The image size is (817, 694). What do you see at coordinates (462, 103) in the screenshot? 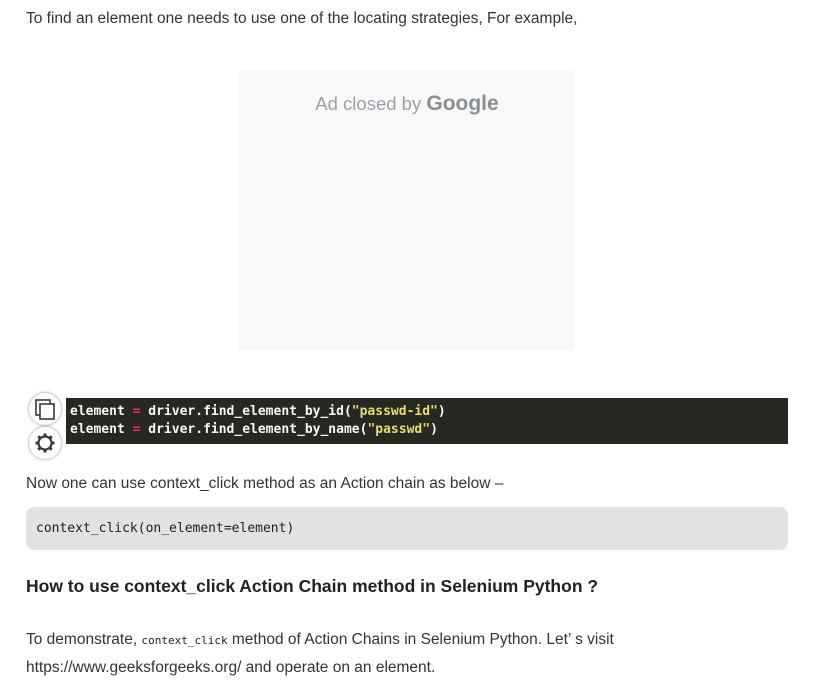
I see `google-logo-text: Google` at bounding box center [462, 103].